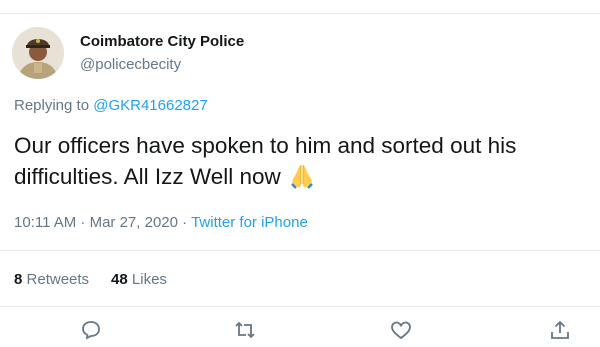  I want to click on source-link: Twitter for iPhone, so click(249, 222).